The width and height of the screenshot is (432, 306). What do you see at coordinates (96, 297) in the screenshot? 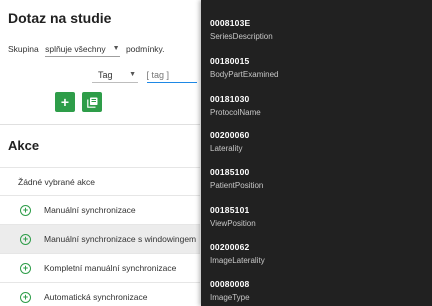
I see `action-label: Automatická synchronizace` at bounding box center [96, 297].